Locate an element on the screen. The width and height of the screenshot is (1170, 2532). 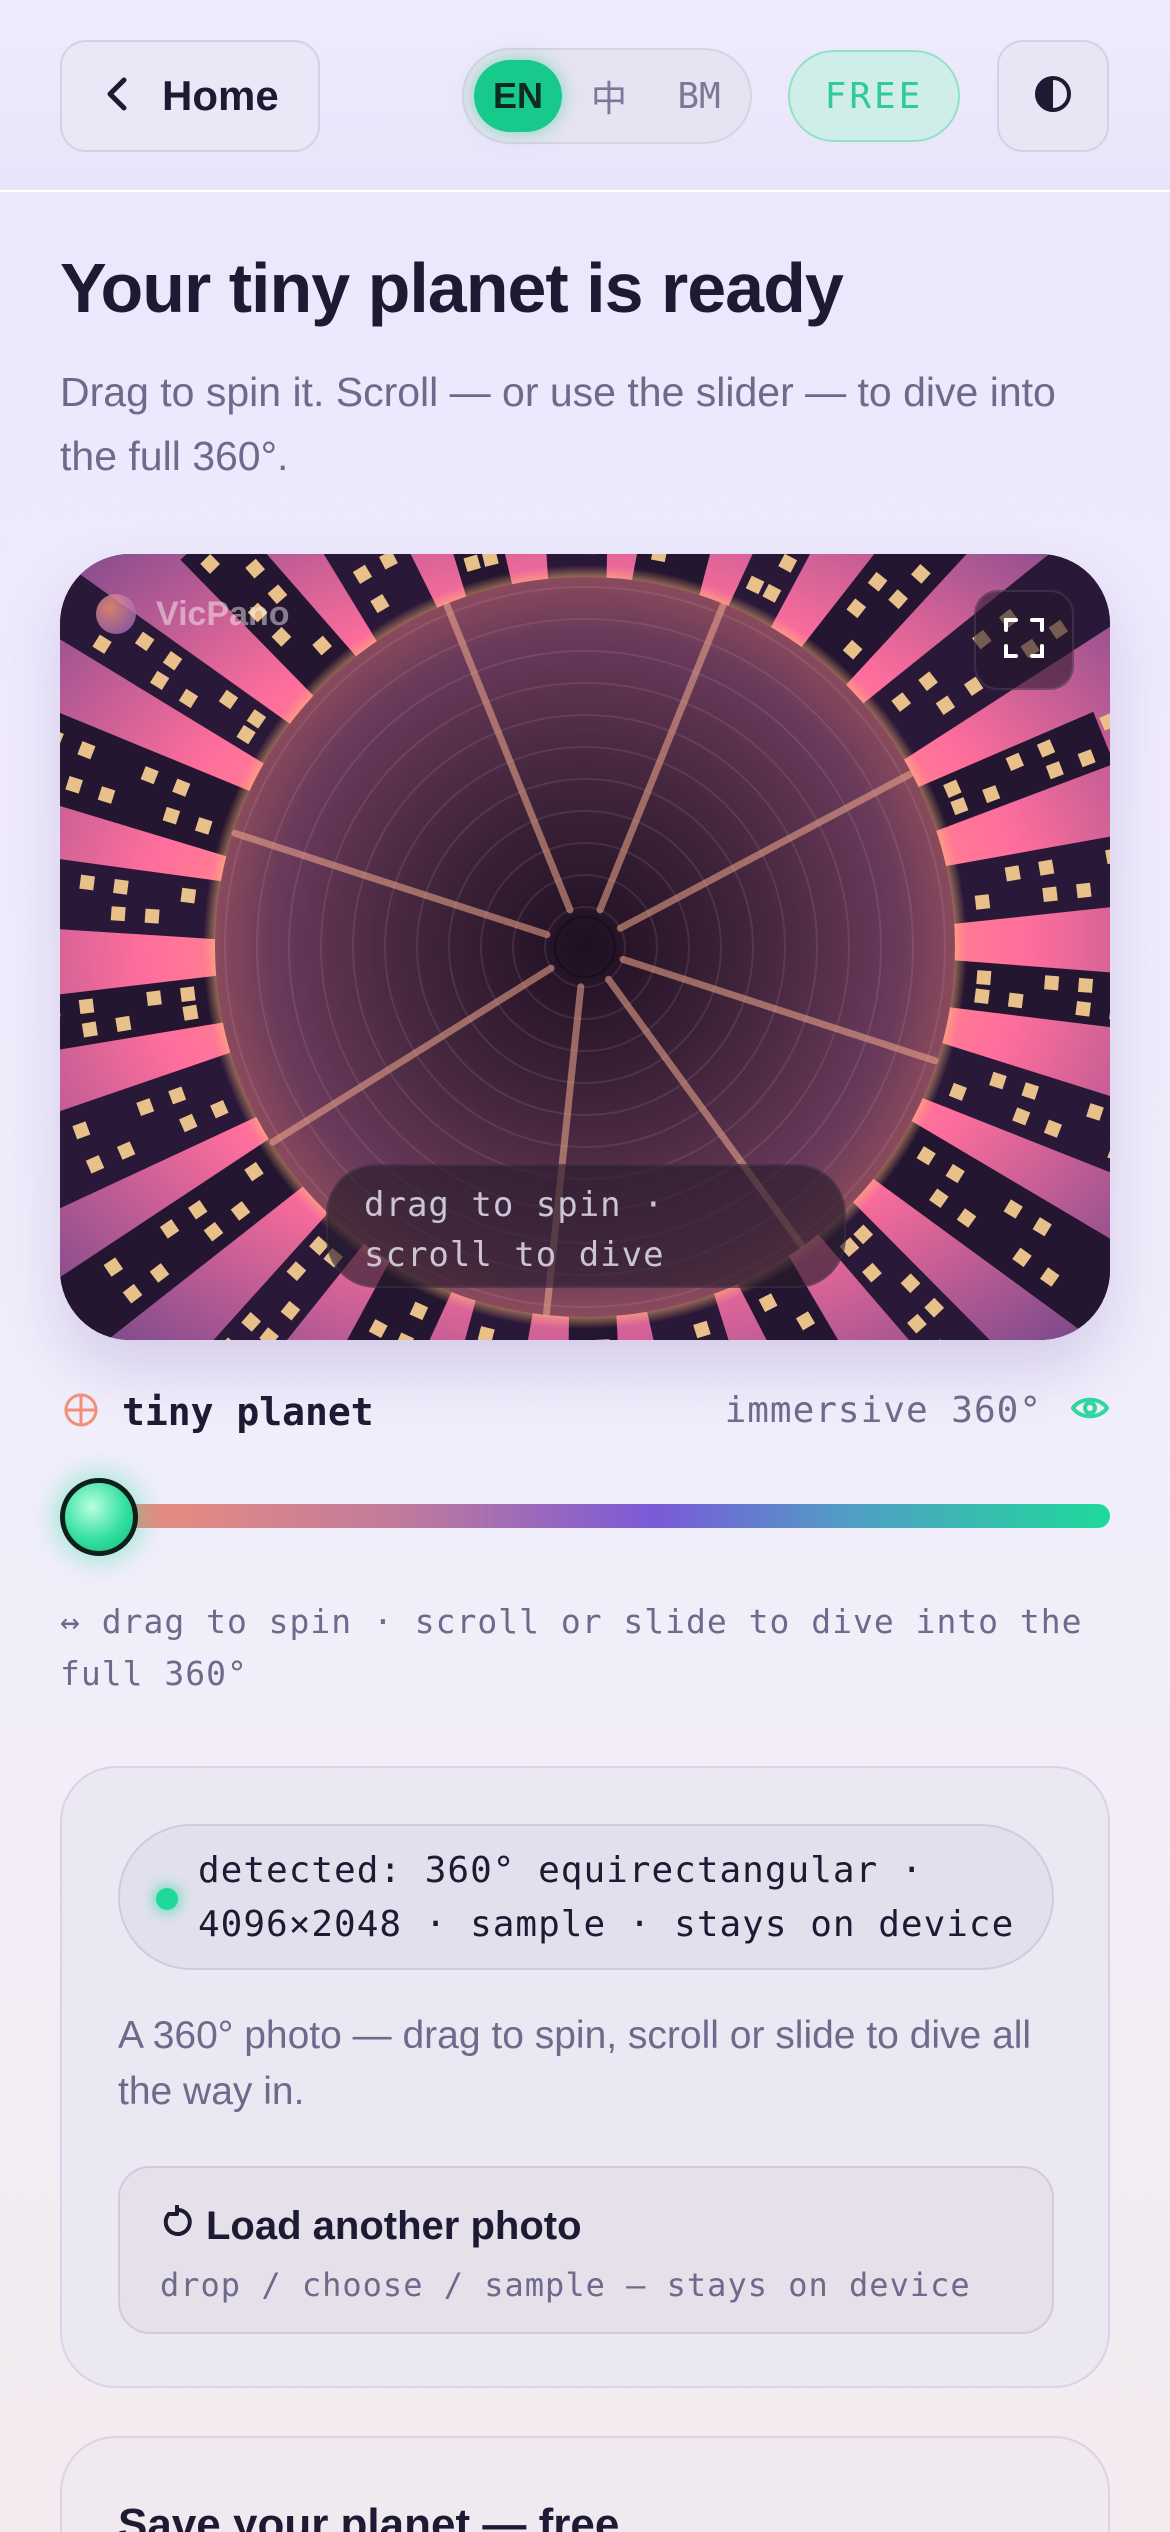
chevron-left-icon is located at coordinates (118, 96).